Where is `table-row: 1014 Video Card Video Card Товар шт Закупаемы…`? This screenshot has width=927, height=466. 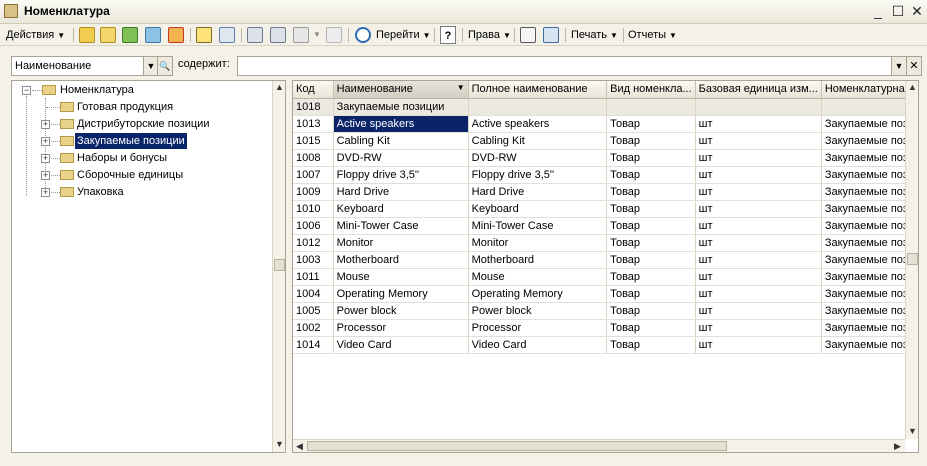
table-row: 1014 Video Card Video Card Товар шт Закупаемы… is located at coordinates (605, 345).